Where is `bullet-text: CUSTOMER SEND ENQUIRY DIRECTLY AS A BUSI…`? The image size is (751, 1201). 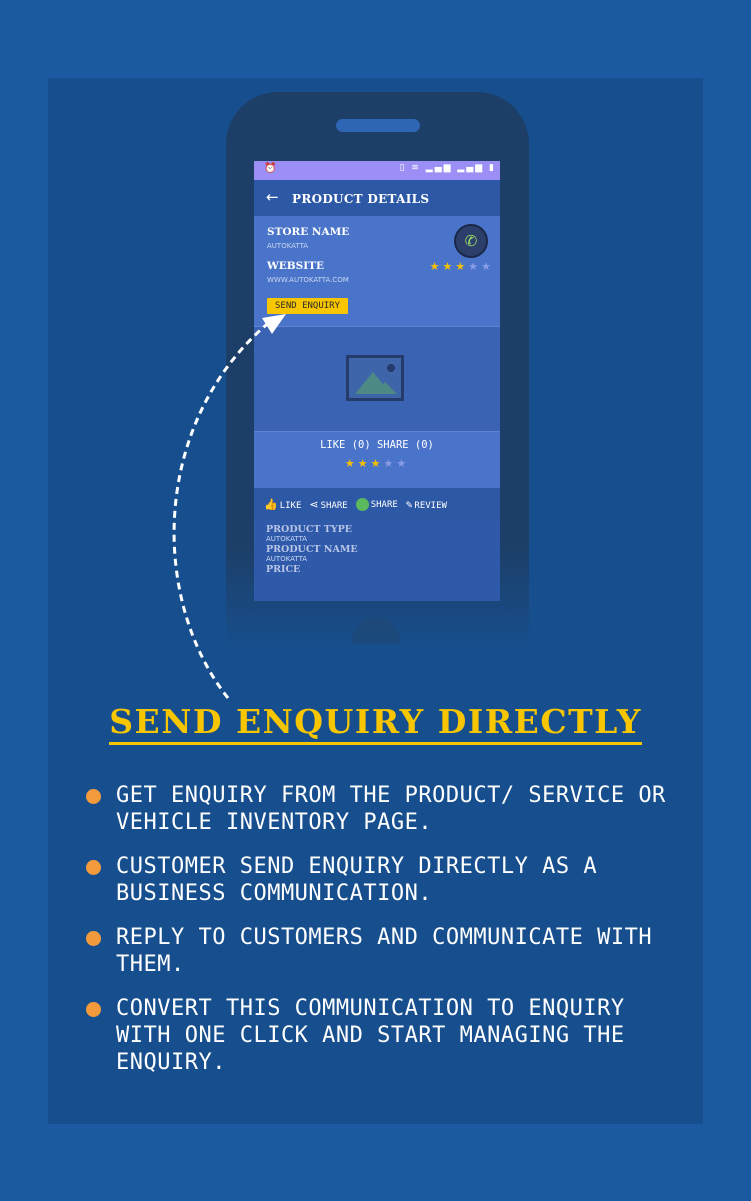
bullet-text: CUSTOMER SEND ENQUIRY DIRECTLY AS A BUSI… is located at coordinates (357, 880).